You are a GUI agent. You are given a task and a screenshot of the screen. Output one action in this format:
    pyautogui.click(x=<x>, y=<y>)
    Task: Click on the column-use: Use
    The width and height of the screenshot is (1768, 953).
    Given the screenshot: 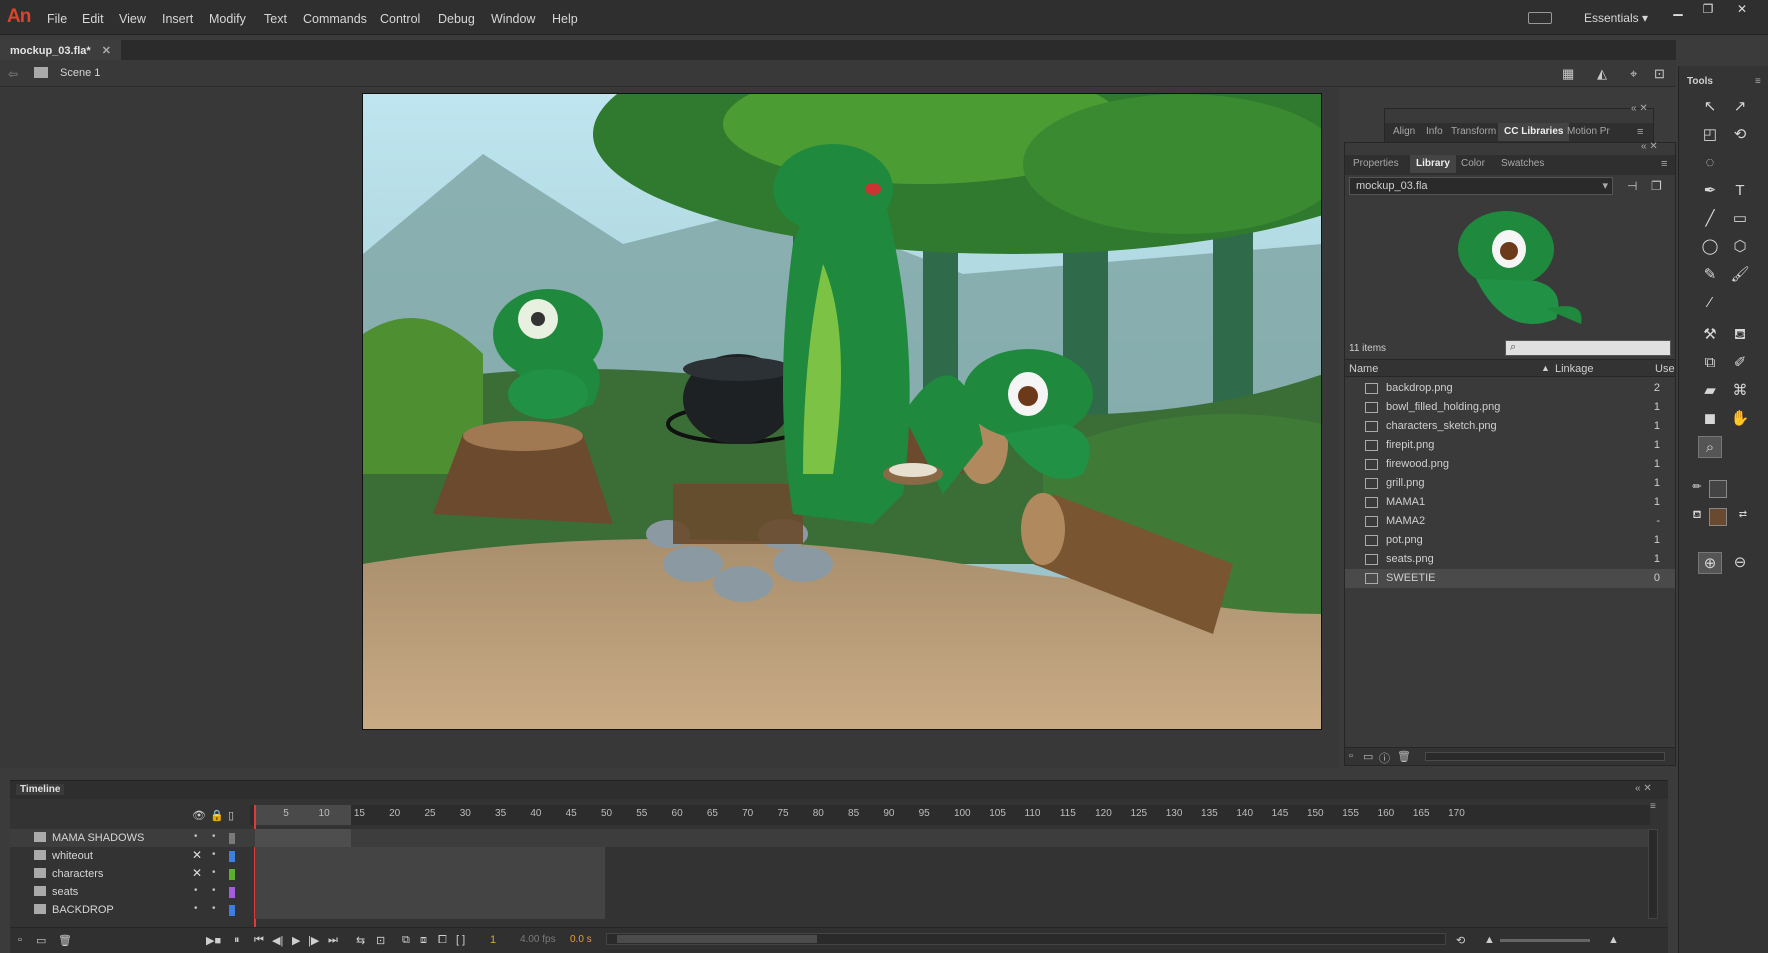 What is the action you would take?
    pyautogui.click(x=1665, y=369)
    